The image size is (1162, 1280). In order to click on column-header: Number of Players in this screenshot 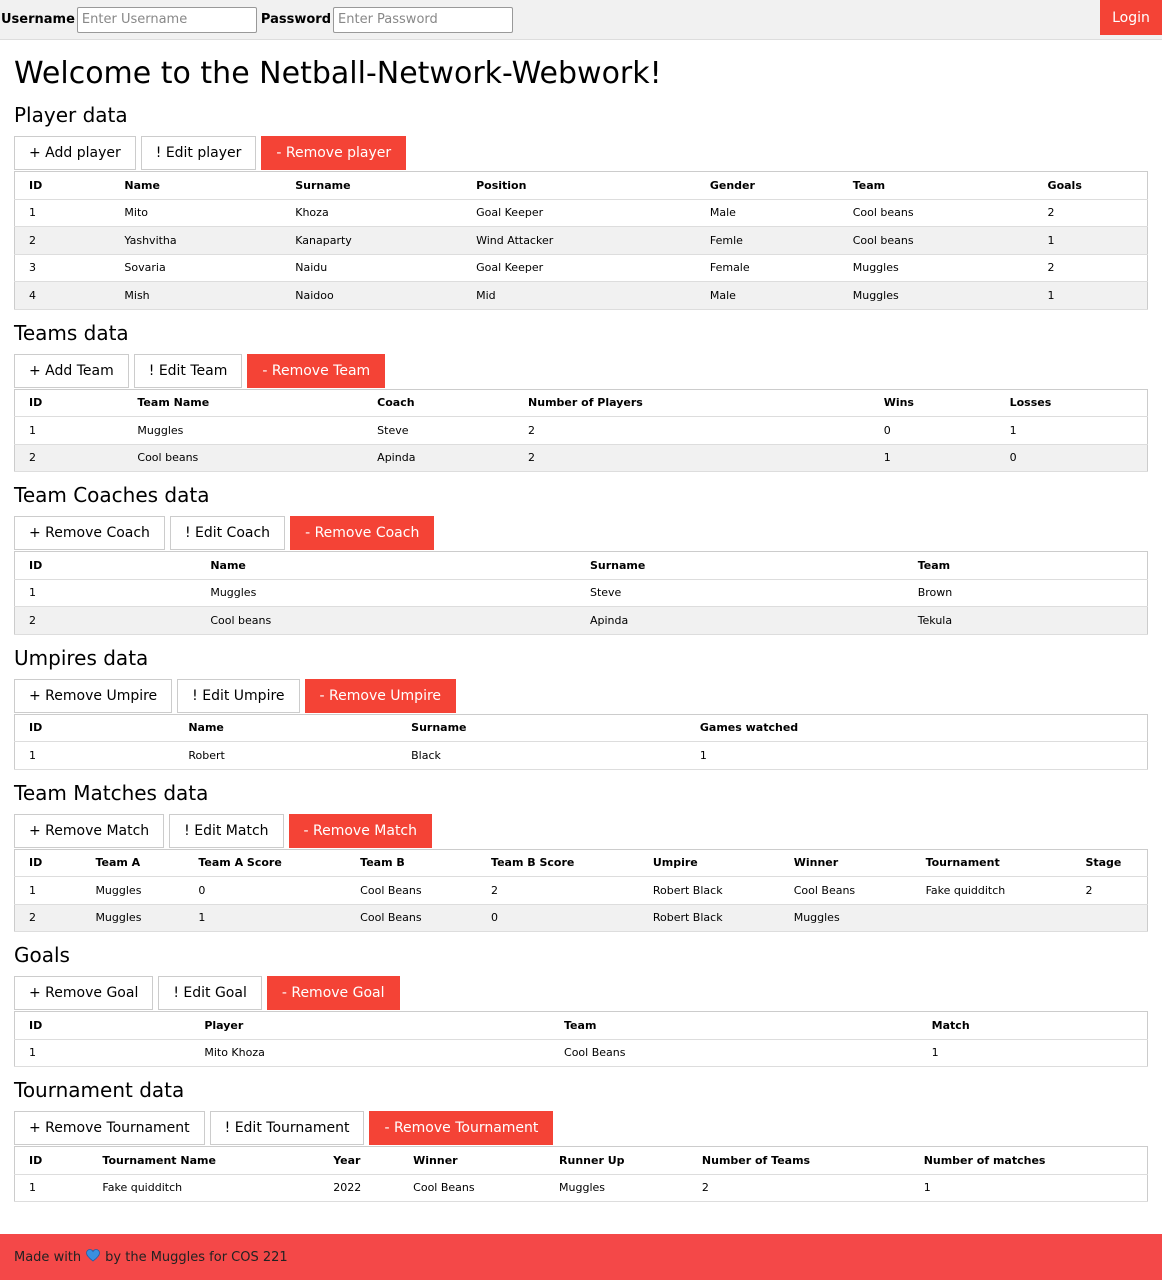, I will do `click(585, 403)`.